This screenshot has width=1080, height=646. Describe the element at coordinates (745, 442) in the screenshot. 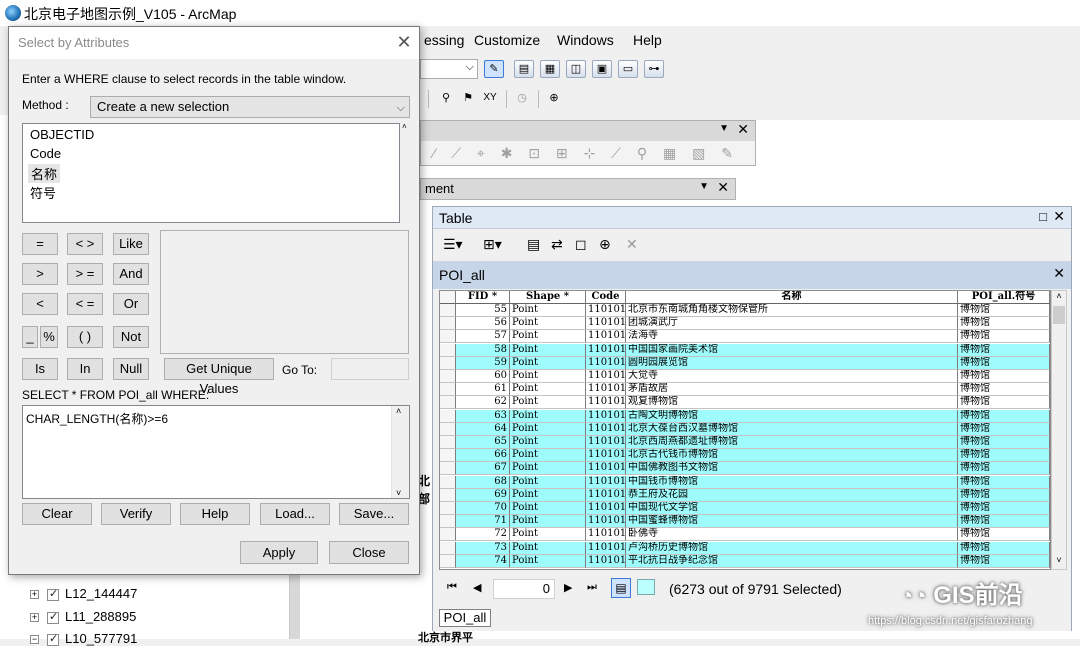

I see `table-row: 65 Point 110101 北京西周燕都遗址博物馆 博物馆` at that location.